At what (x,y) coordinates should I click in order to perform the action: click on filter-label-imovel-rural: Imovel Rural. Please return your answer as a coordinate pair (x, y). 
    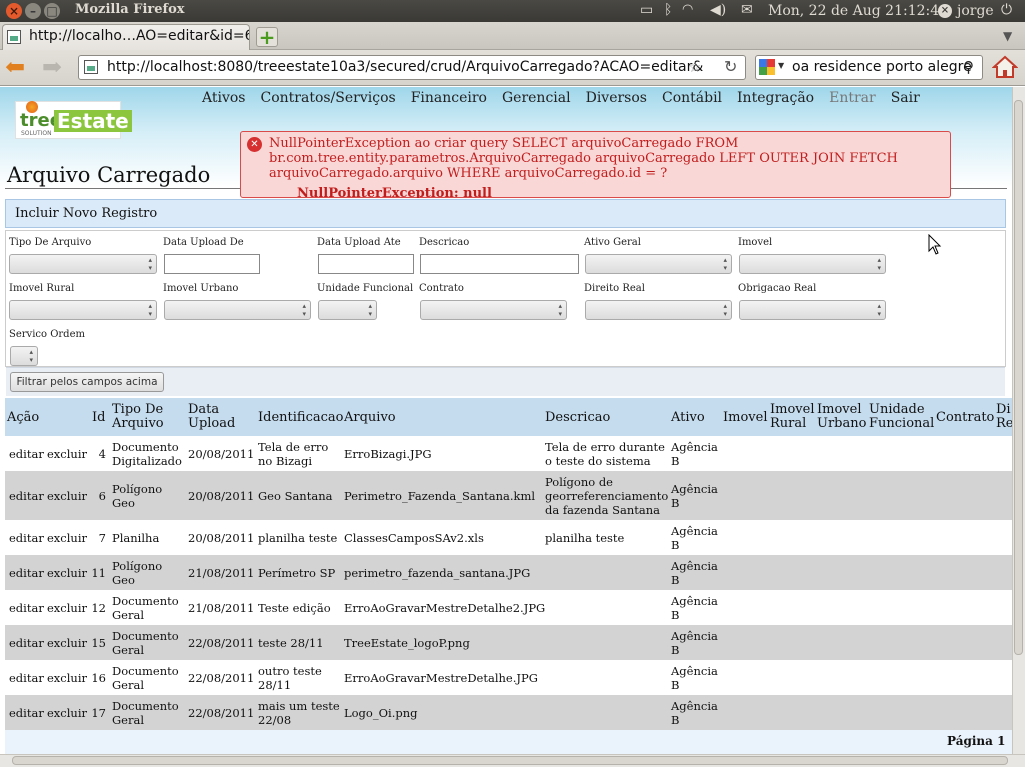
    Looking at the image, I should click on (42, 288).